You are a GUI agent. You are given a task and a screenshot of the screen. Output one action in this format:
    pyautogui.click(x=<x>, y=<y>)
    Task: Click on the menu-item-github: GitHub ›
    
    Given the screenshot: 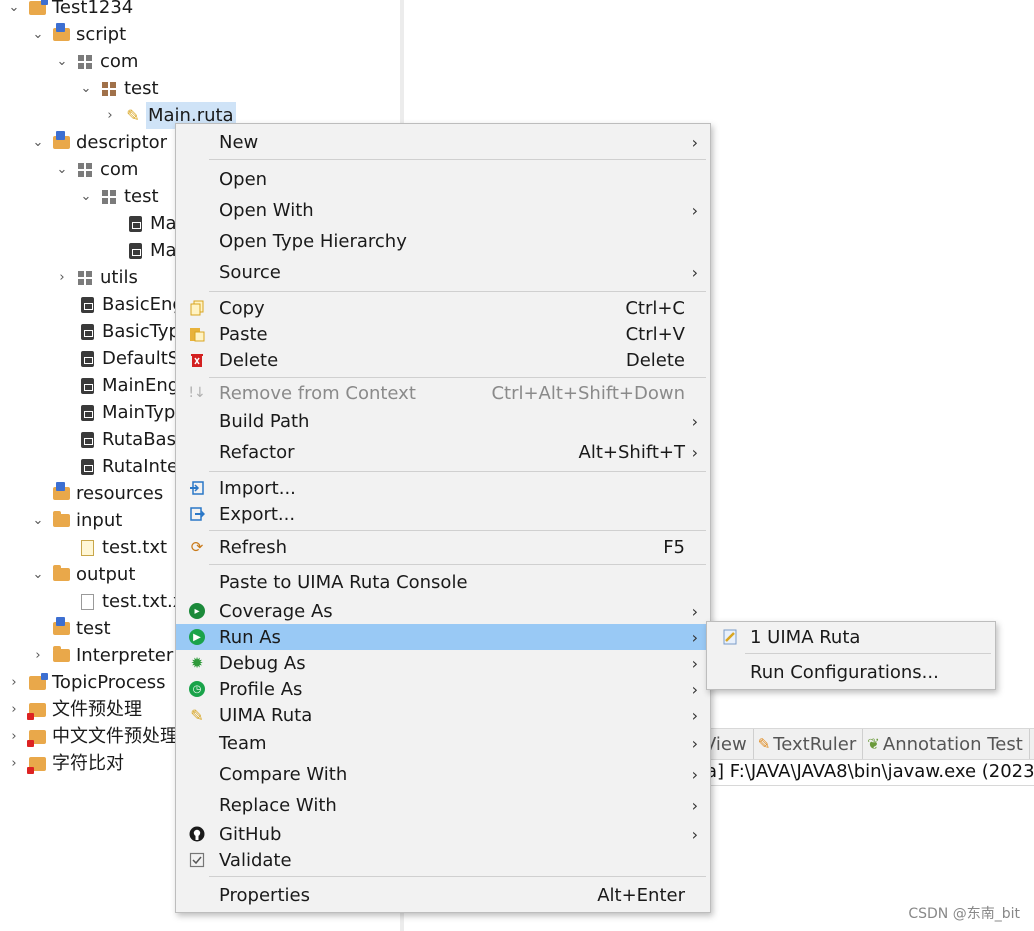 What is the action you would take?
    pyautogui.click(x=443, y=834)
    